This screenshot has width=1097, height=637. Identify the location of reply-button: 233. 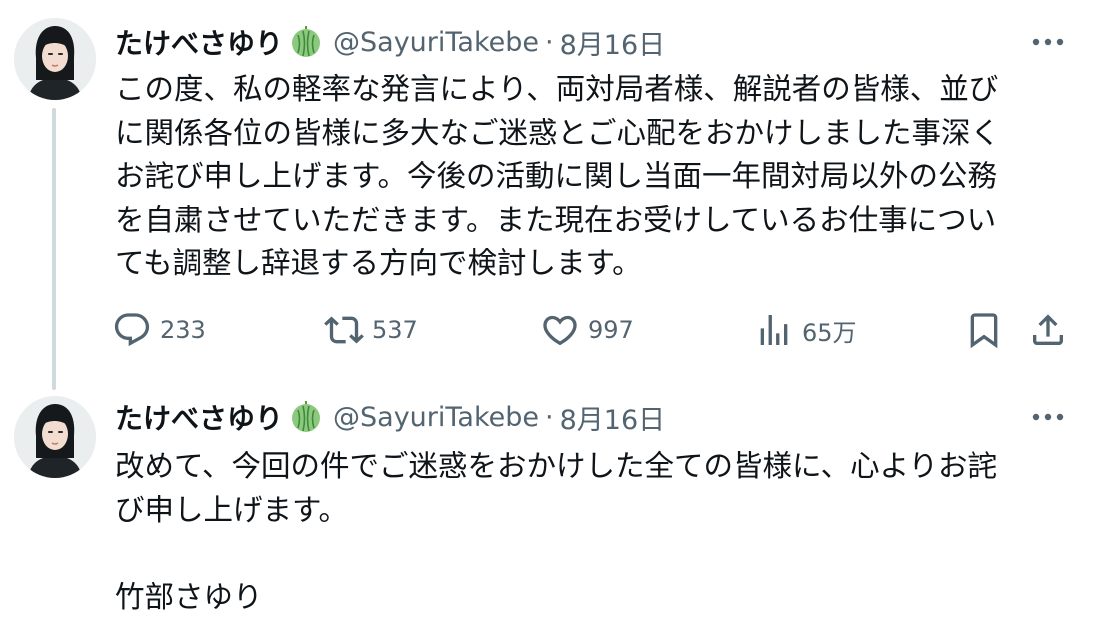
(159, 330).